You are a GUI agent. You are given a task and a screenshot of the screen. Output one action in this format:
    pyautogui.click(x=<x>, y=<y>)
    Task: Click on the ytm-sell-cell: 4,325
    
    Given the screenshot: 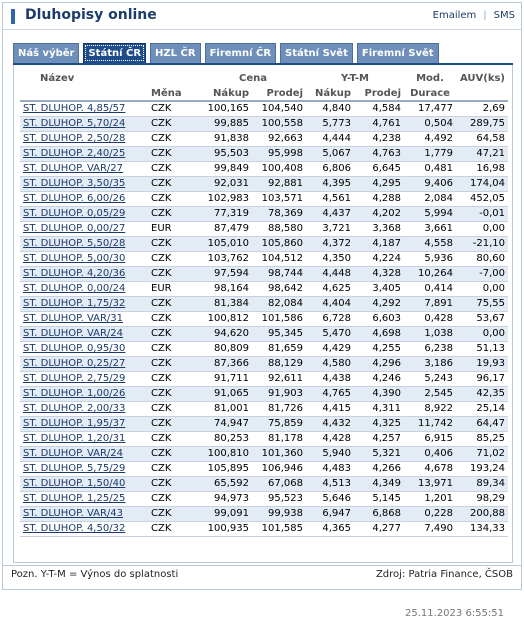 What is the action you would take?
    pyautogui.click(x=379, y=424)
    